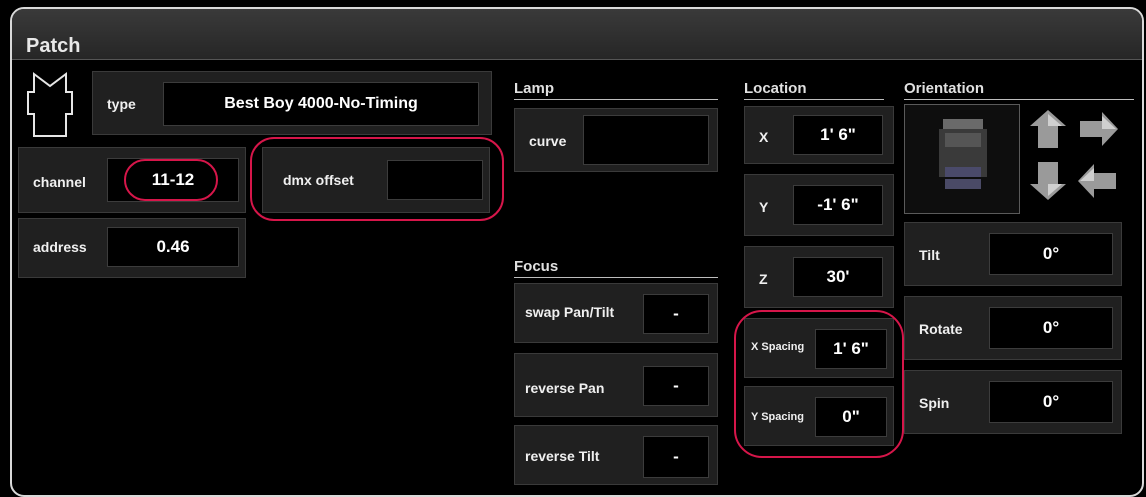 The height and width of the screenshot is (497, 1146). Describe the element at coordinates (963, 154) in the screenshot. I see `fixture-preview-icon` at that location.